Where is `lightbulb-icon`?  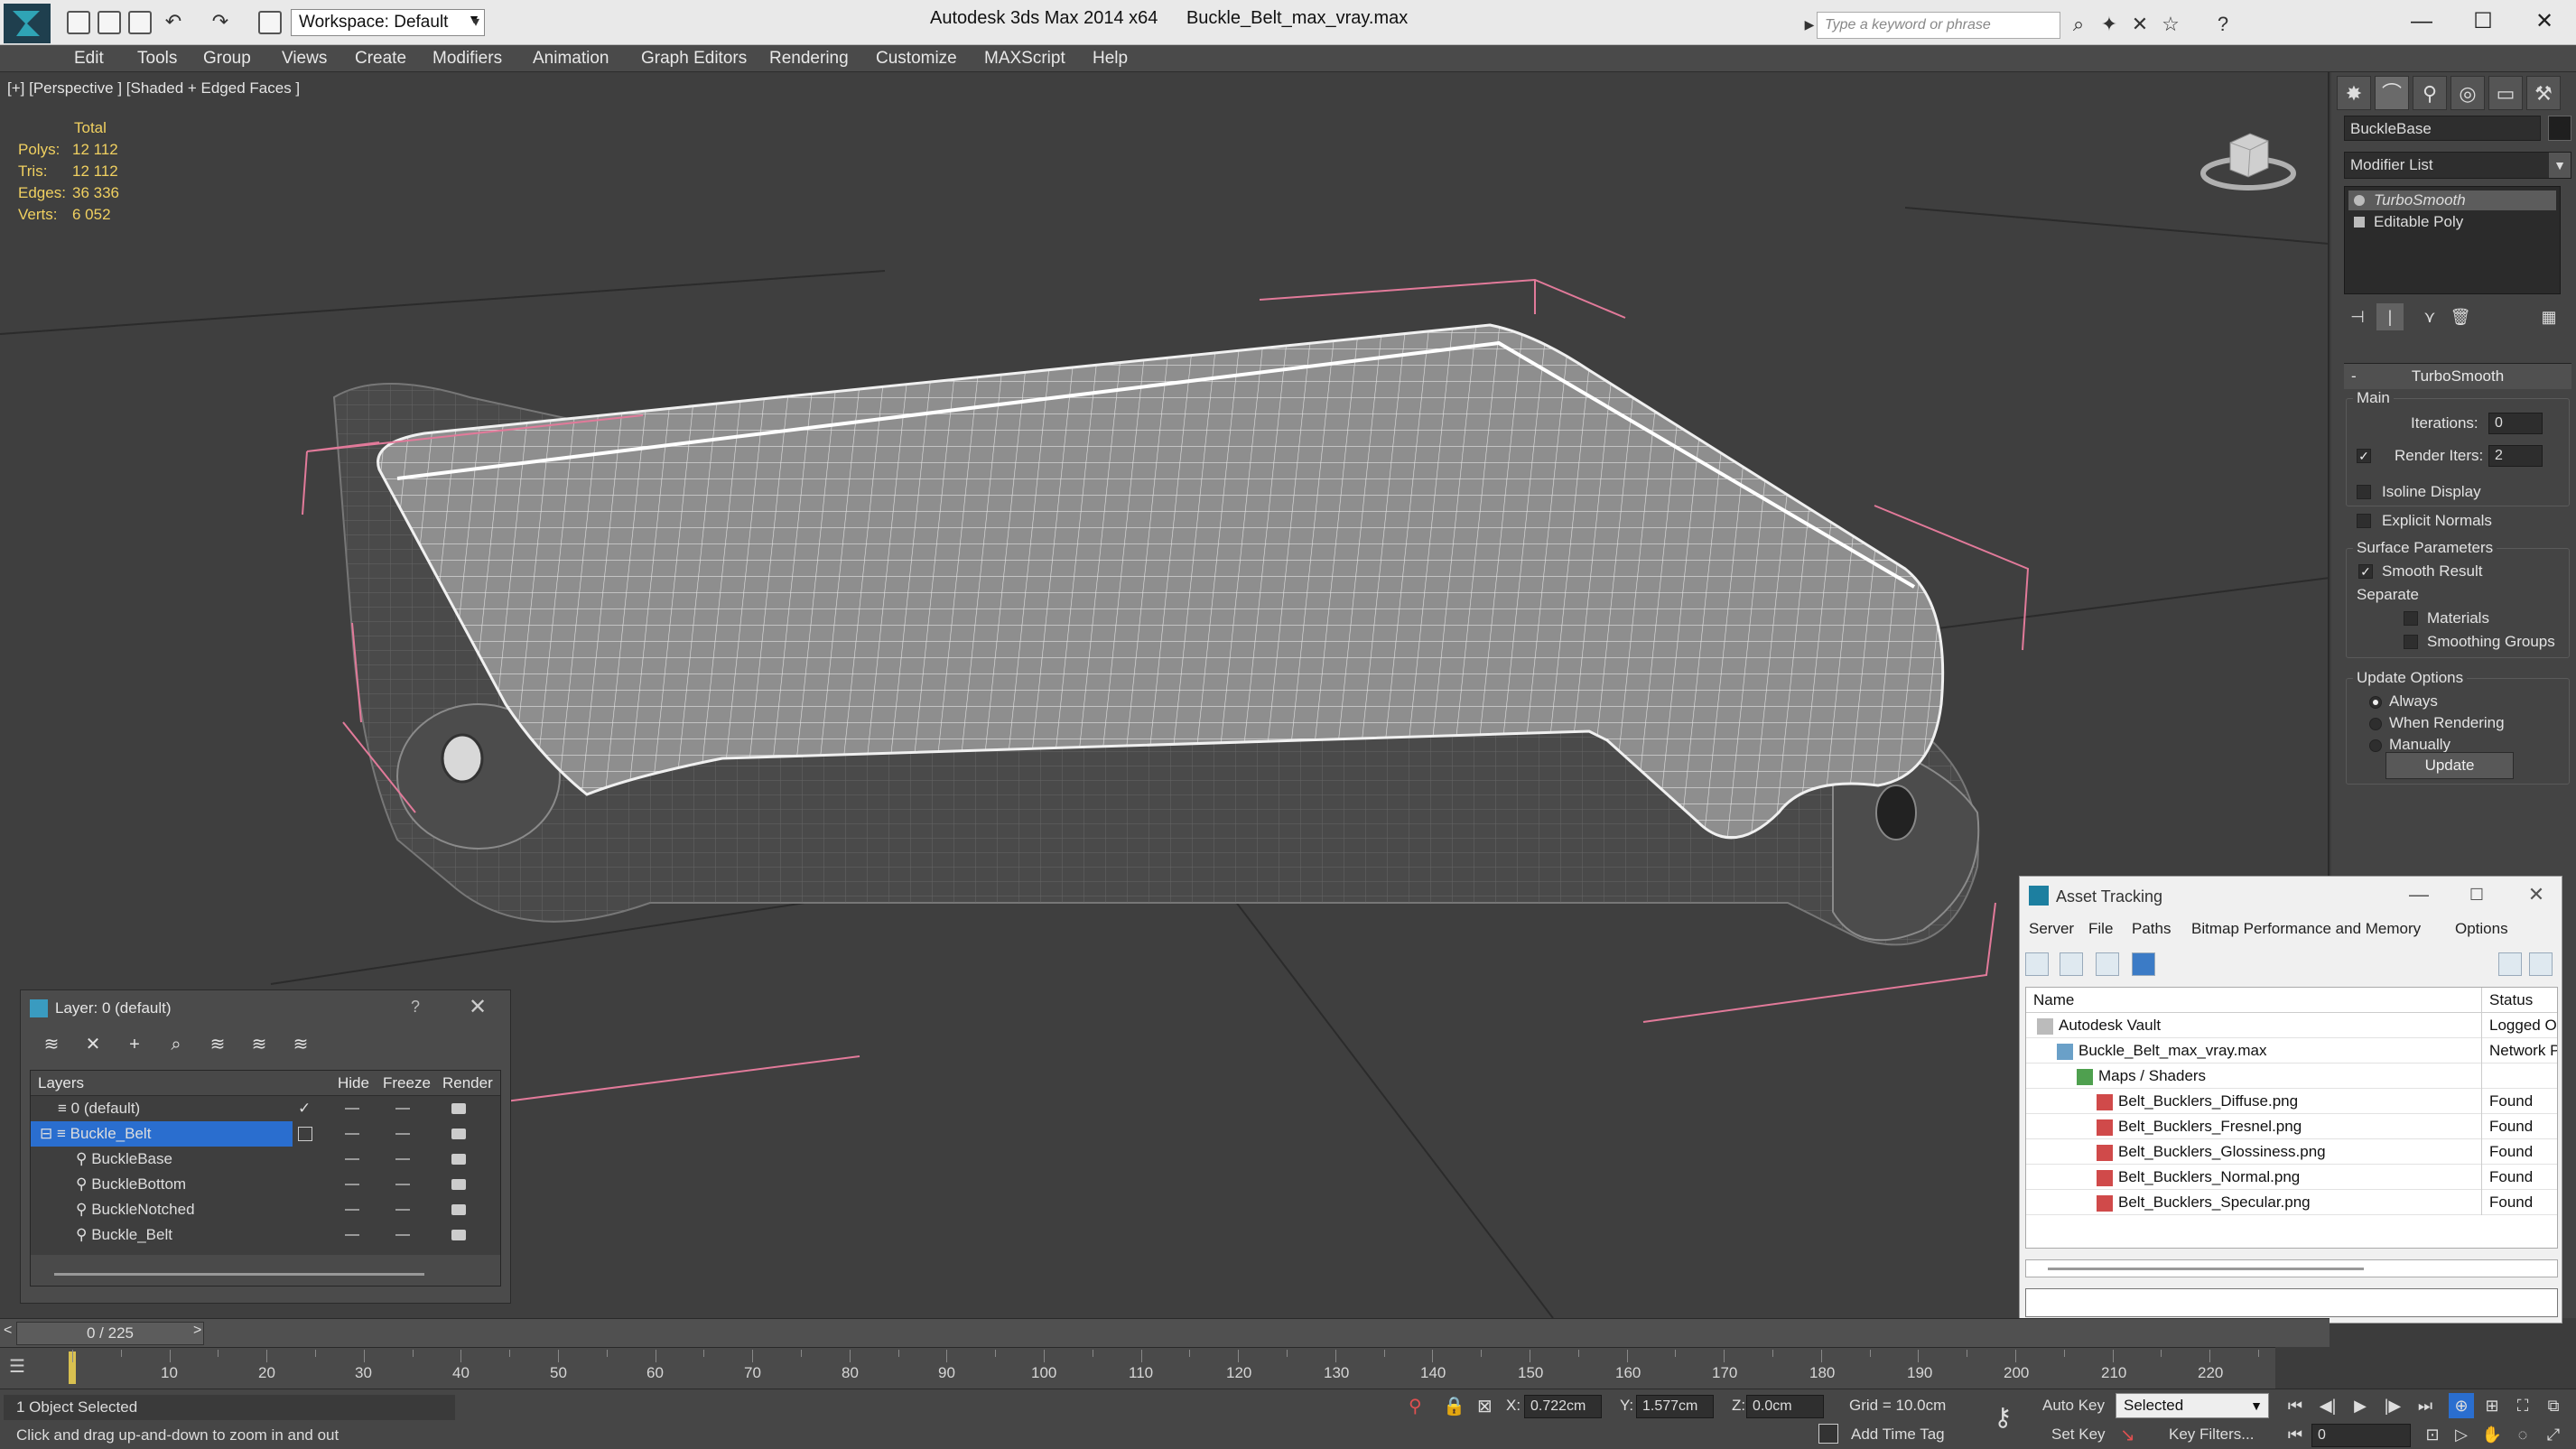 lightbulb-icon is located at coordinates (2359, 200).